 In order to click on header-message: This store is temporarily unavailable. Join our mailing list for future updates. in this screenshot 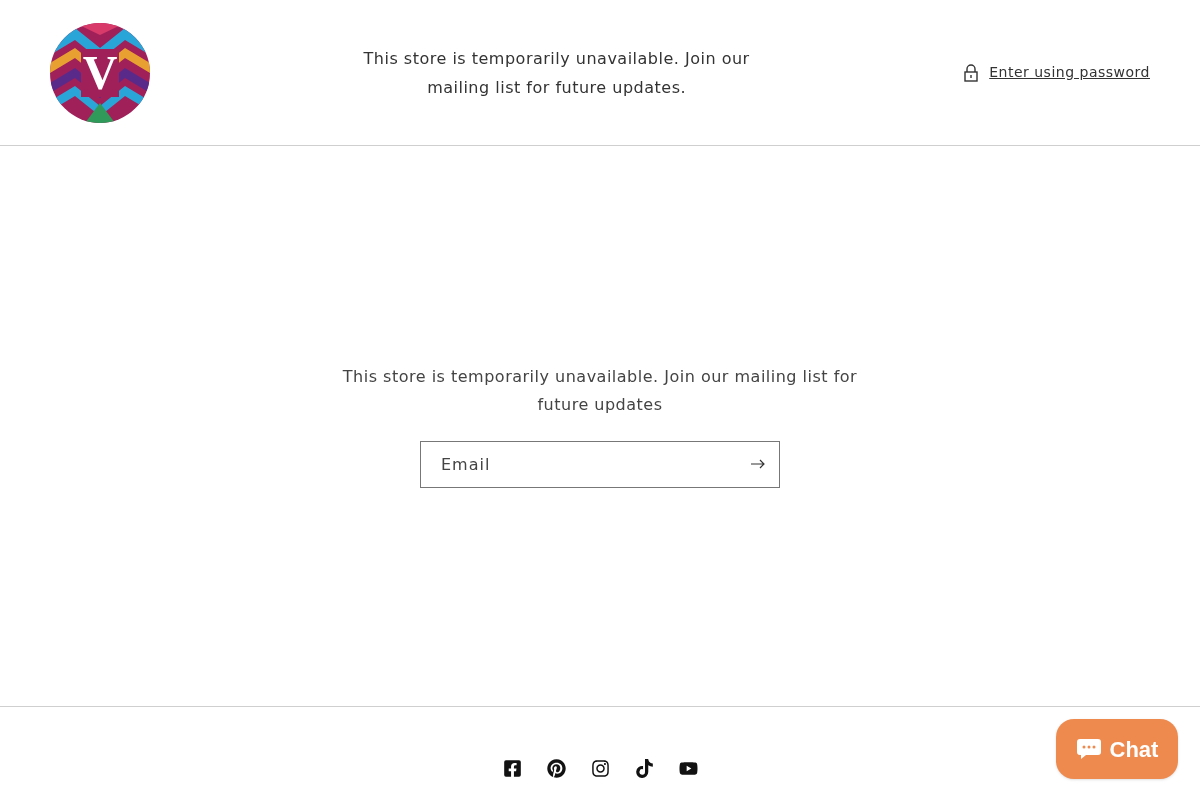, I will do `click(556, 73)`.